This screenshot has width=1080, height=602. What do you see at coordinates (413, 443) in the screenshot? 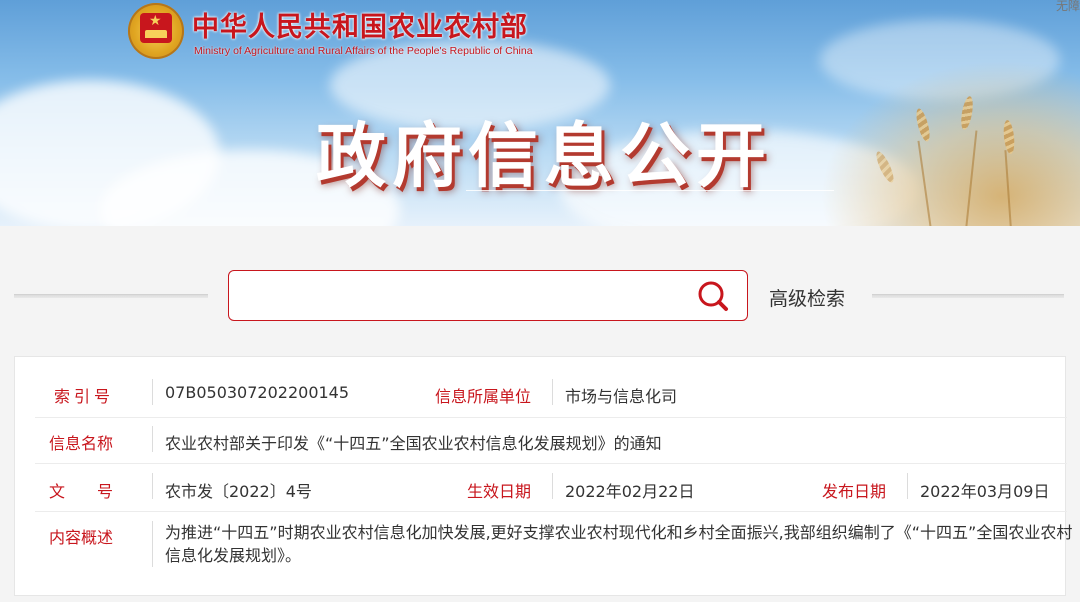
I see `name-value: 农业农村部关于印发《“十四五”全国农业农村信息化发展规划》的通知` at bounding box center [413, 443].